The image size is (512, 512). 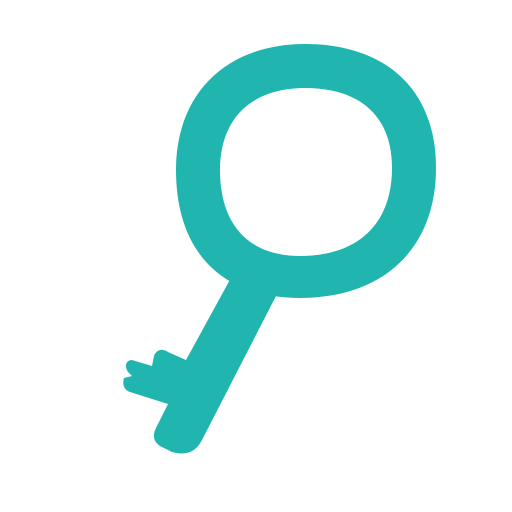 What do you see at coordinates (199, 365) in the screenshot?
I see `key-shaft` at bounding box center [199, 365].